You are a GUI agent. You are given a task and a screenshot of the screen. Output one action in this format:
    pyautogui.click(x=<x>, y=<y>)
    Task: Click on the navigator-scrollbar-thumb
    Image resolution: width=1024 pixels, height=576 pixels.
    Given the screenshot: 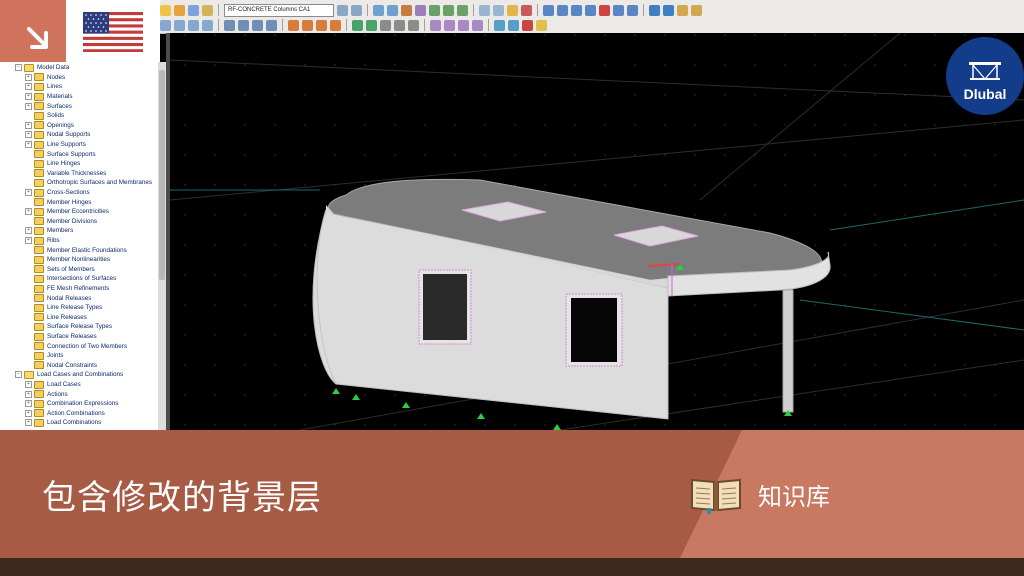 What is the action you would take?
    pyautogui.click(x=162, y=175)
    